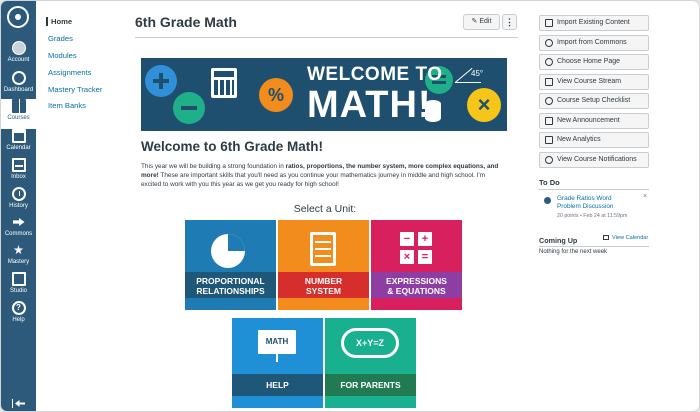 The image size is (700, 412). Describe the element at coordinates (474, 21) in the screenshot. I see `pencil-icon: ✎` at that location.